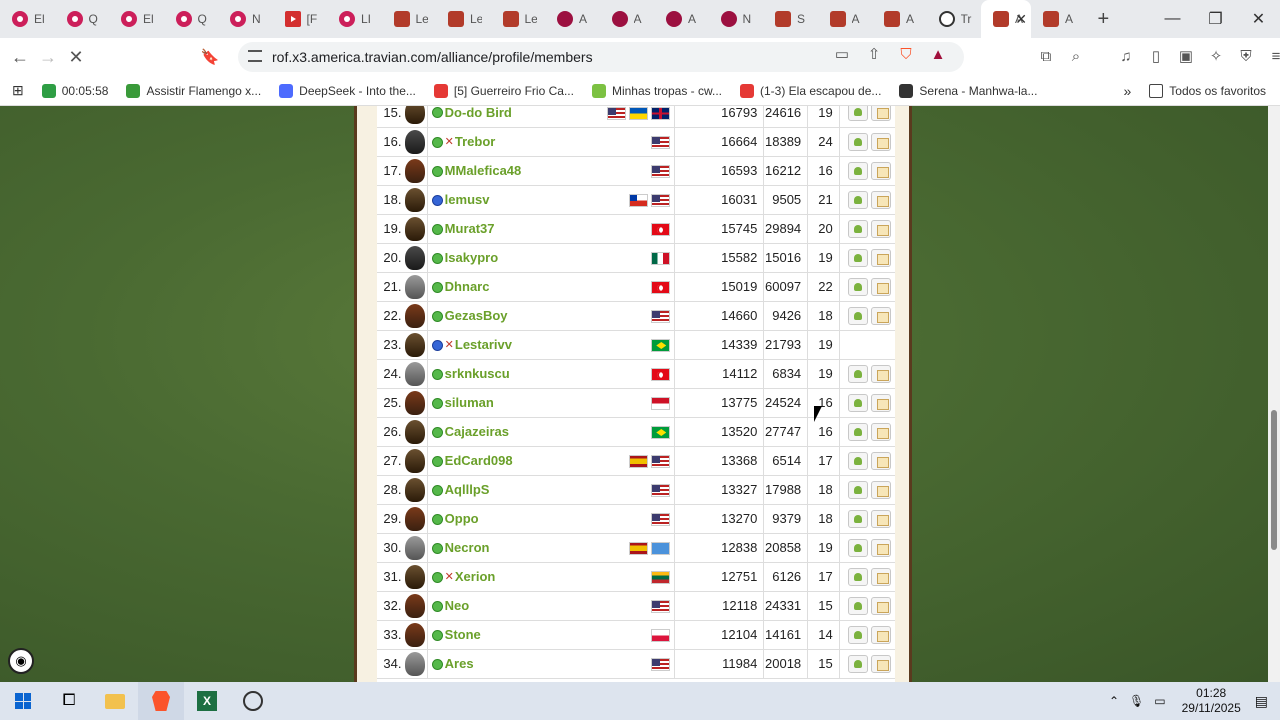 The image size is (1280, 720). What do you see at coordinates (681, 19) in the screenshot?
I see `tab-13: A` at bounding box center [681, 19].